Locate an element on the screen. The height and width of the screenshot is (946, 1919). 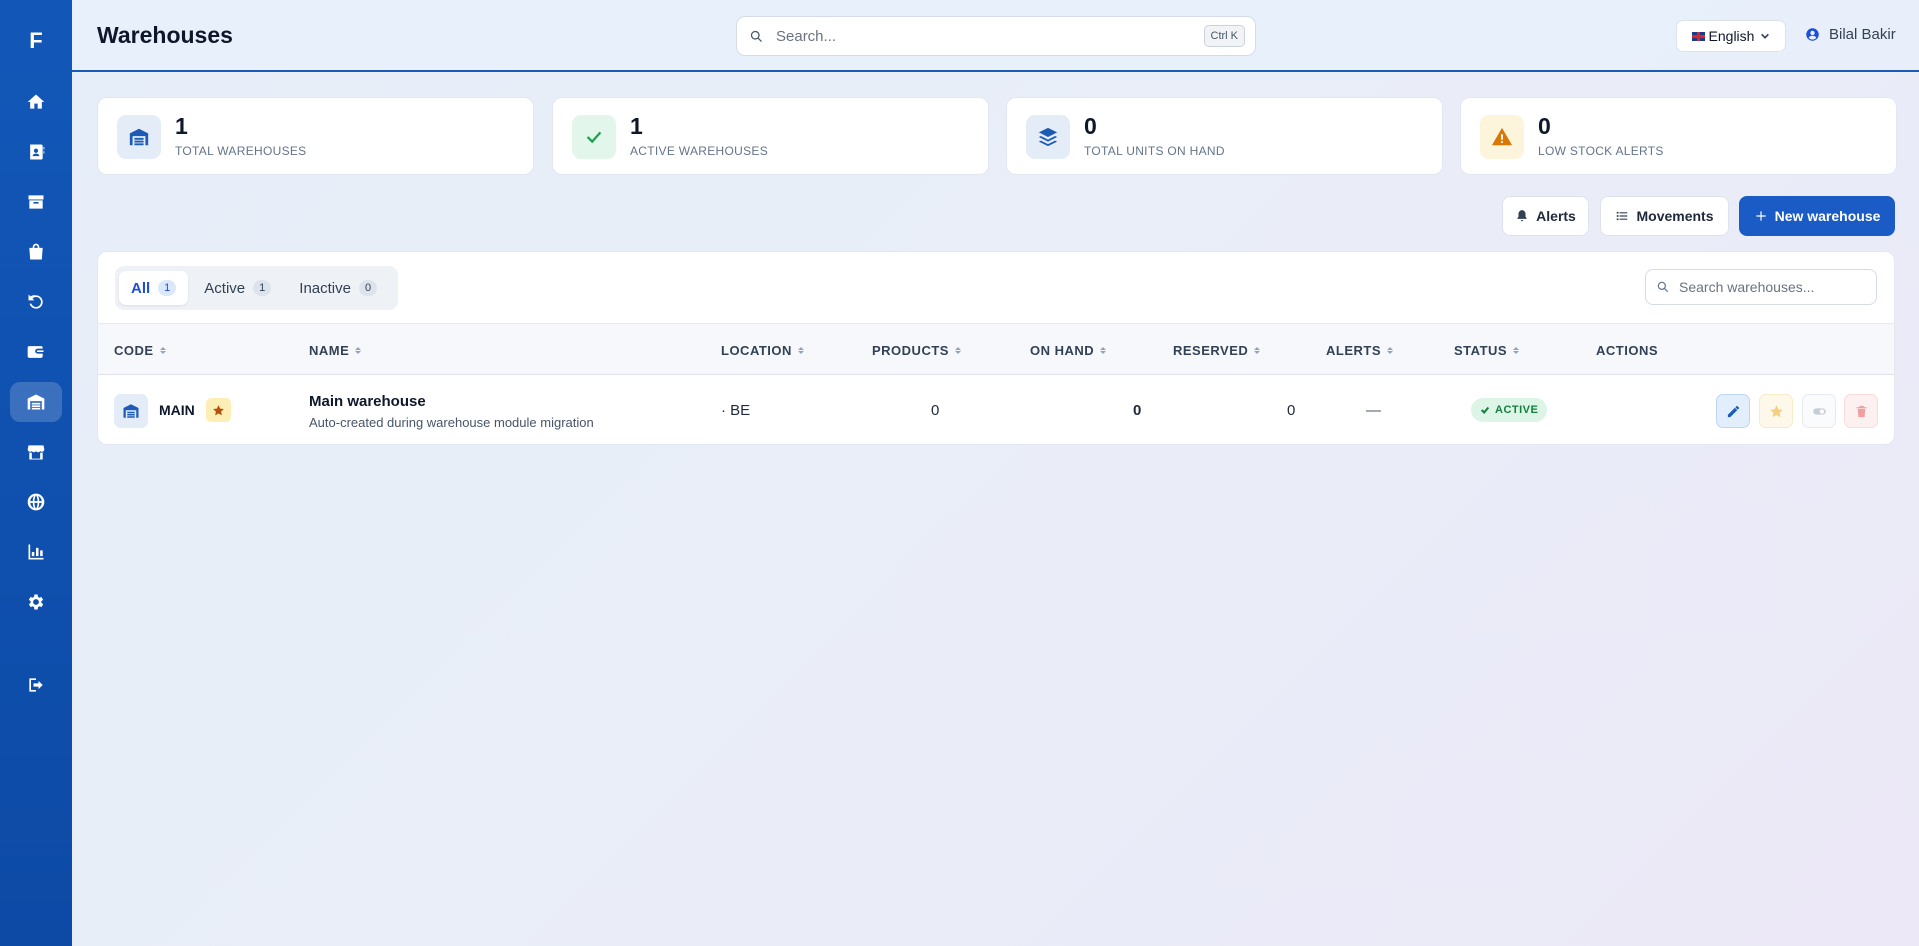
sidebar-item-finance is located at coordinates (36, 352).